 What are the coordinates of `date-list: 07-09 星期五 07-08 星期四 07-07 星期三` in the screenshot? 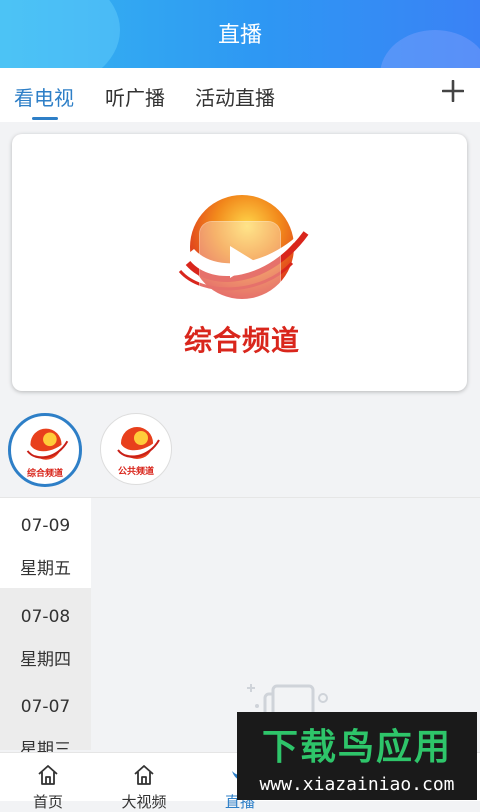 It's located at (45, 629).